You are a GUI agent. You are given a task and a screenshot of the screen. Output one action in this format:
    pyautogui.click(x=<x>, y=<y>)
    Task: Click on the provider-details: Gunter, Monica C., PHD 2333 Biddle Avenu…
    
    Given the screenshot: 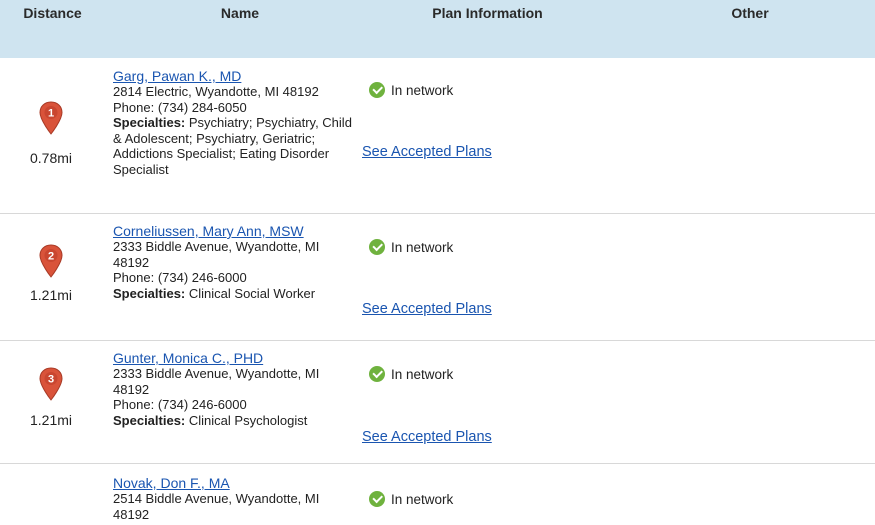 What is the action you would take?
    pyautogui.click(x=235, y=389)
    